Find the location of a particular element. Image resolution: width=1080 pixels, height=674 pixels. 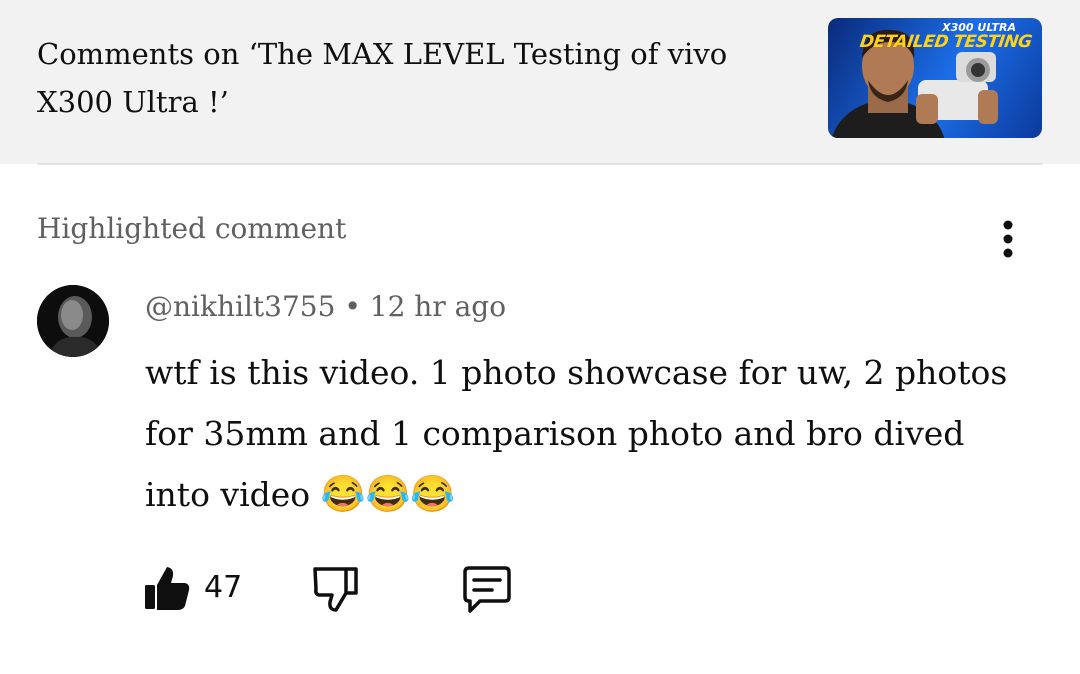

video-thumbnail: X300 ULTRA DETAILED TESTING is located at coordinates (935, 78).